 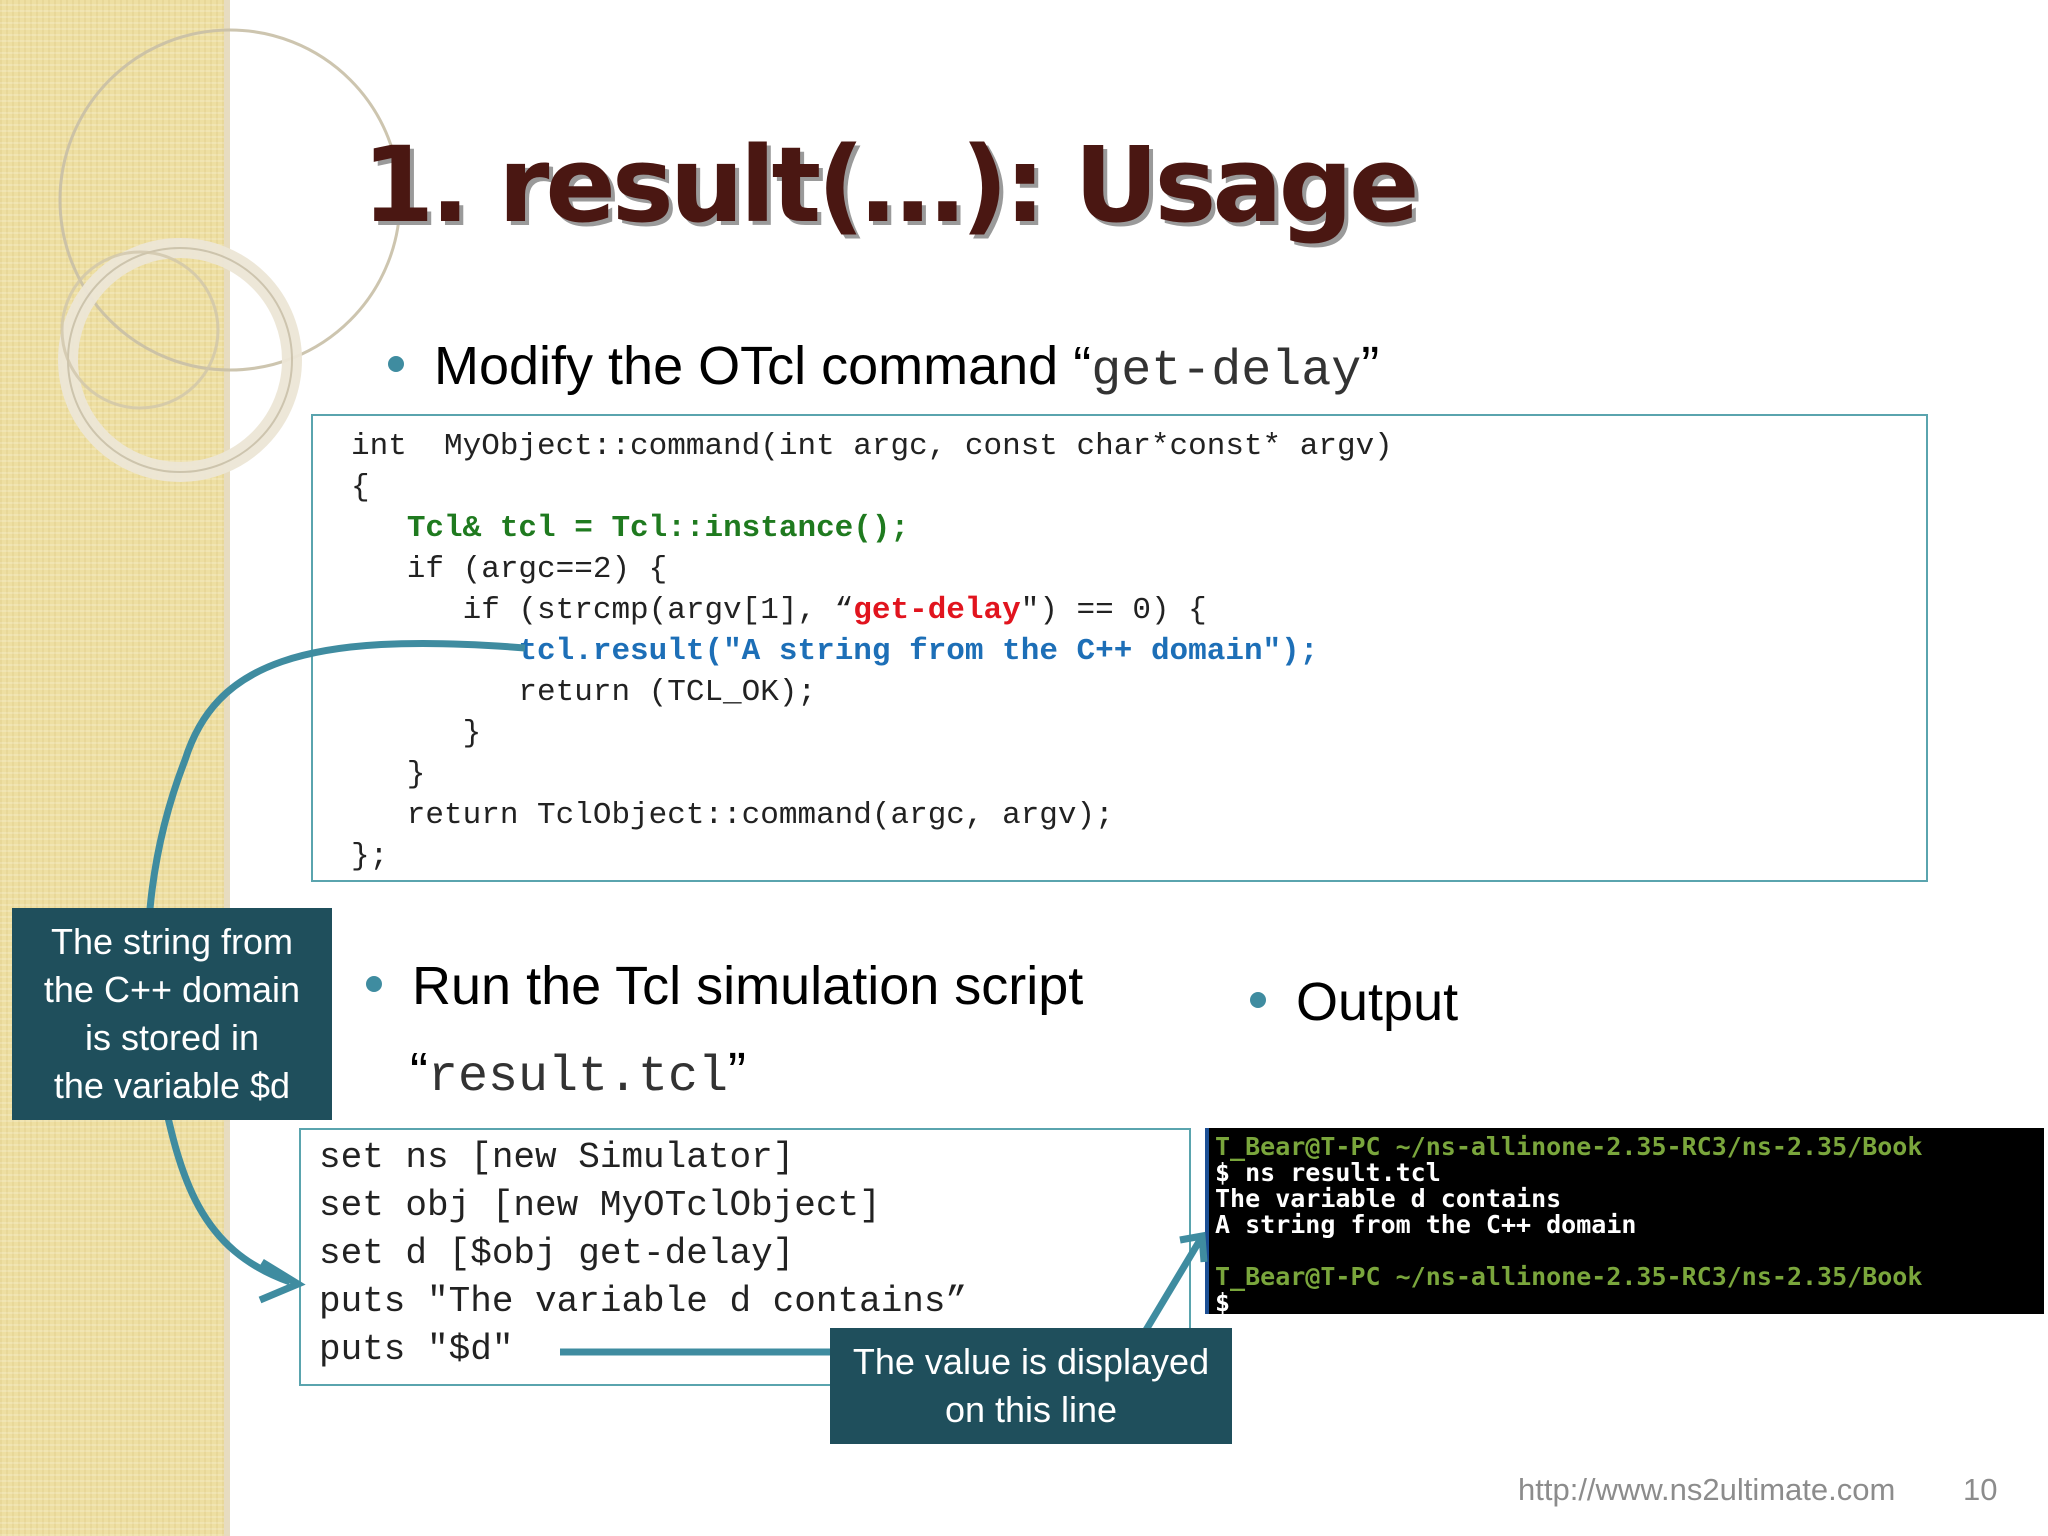 I want to click on code-line: if (argc==2) {, so click(x=509, y=569).